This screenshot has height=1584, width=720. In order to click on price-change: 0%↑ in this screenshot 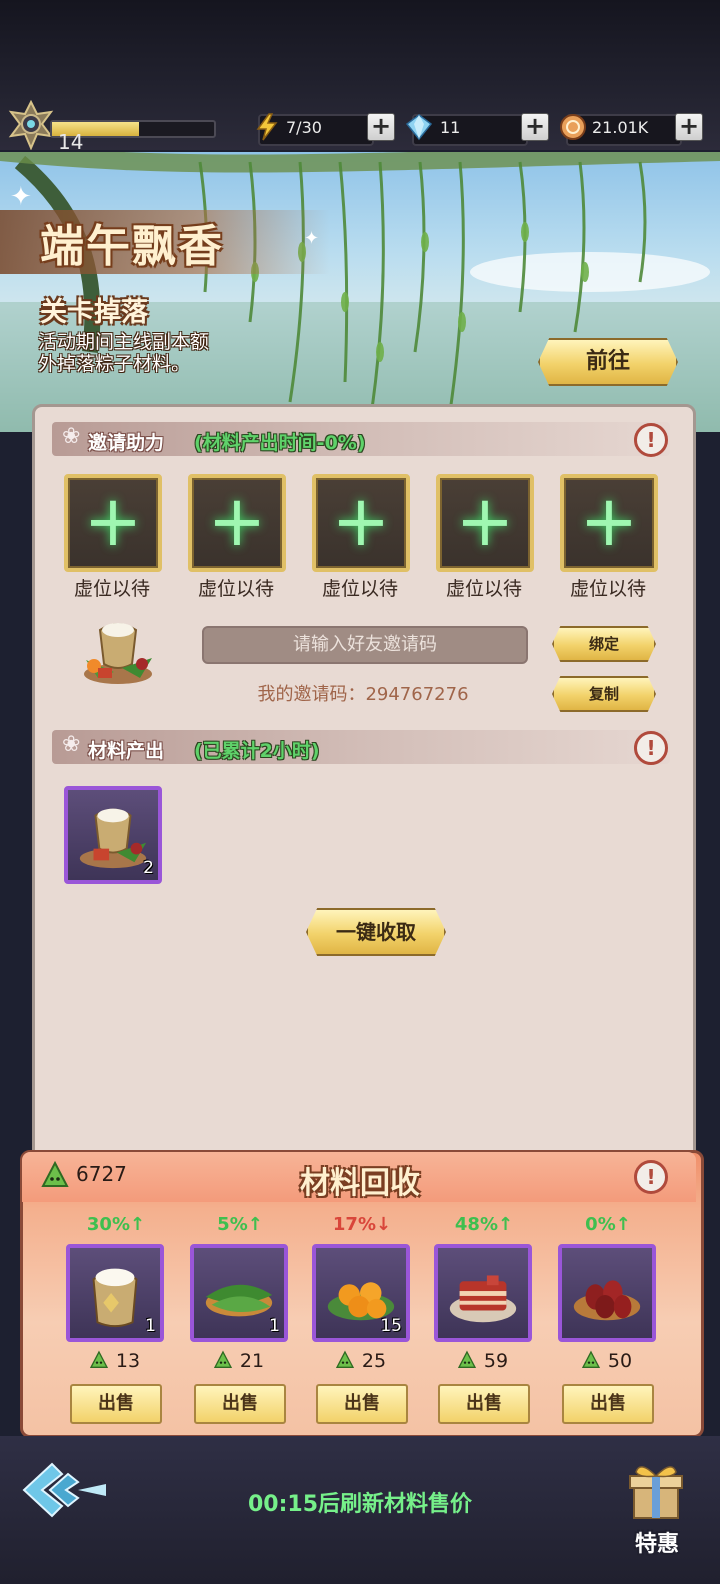, I will do `click(608, 1224)`.